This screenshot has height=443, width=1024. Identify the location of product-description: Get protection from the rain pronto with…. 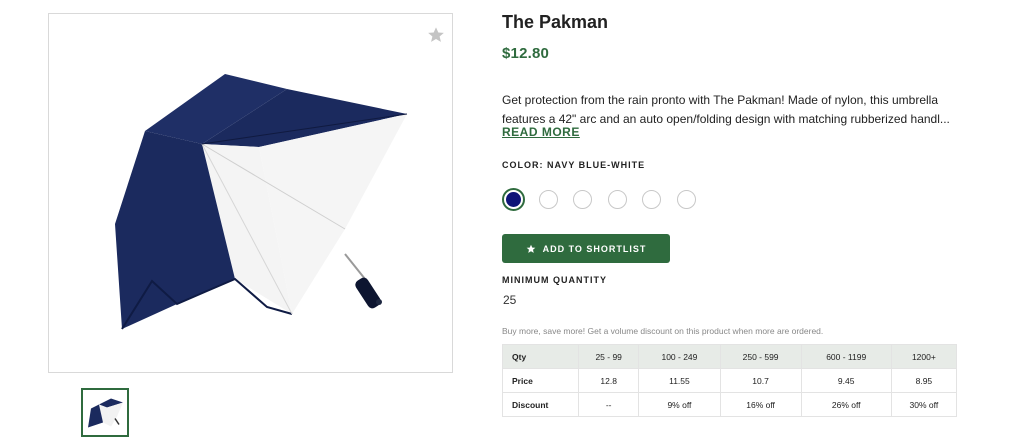
(732, 110).